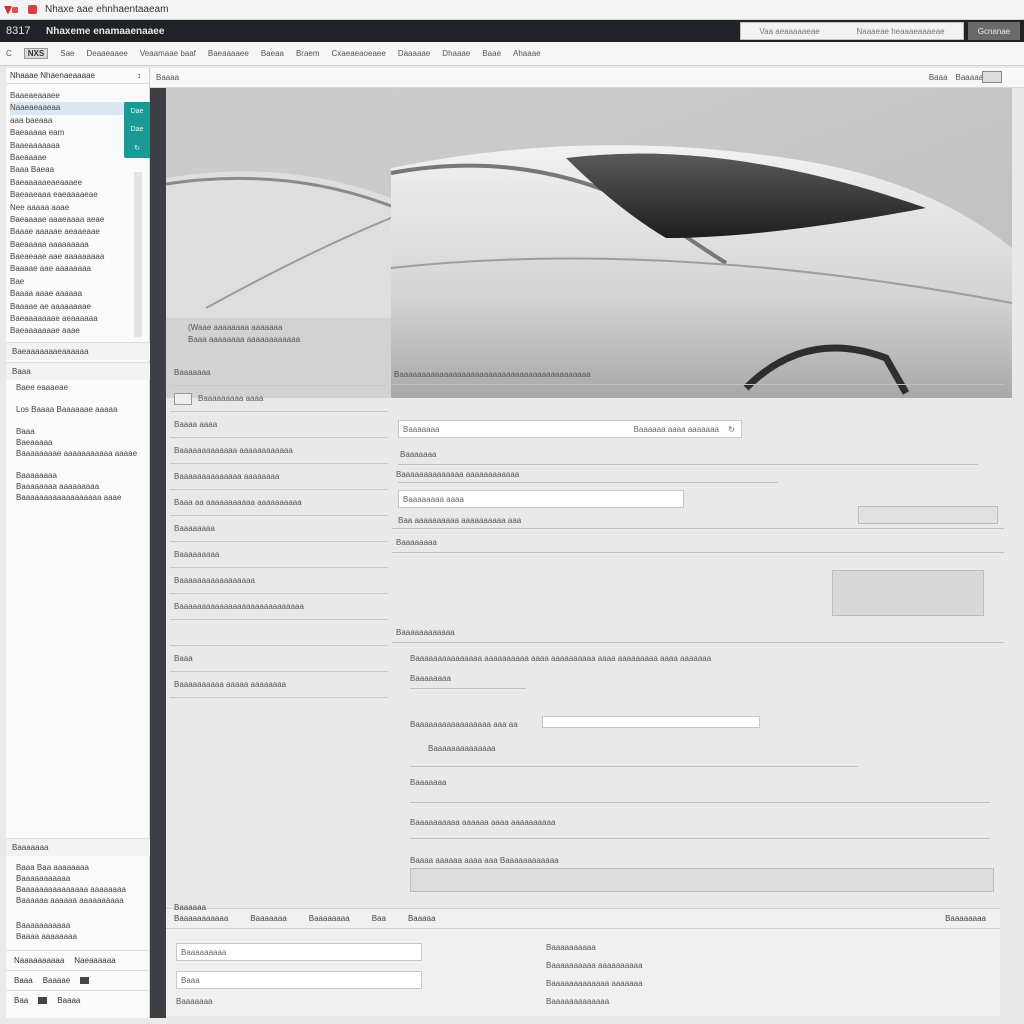  What do you see at coordinates (379, 918) in the screenshot?
I see `bottom-tab: Baa` at bounding box center [379, 918].